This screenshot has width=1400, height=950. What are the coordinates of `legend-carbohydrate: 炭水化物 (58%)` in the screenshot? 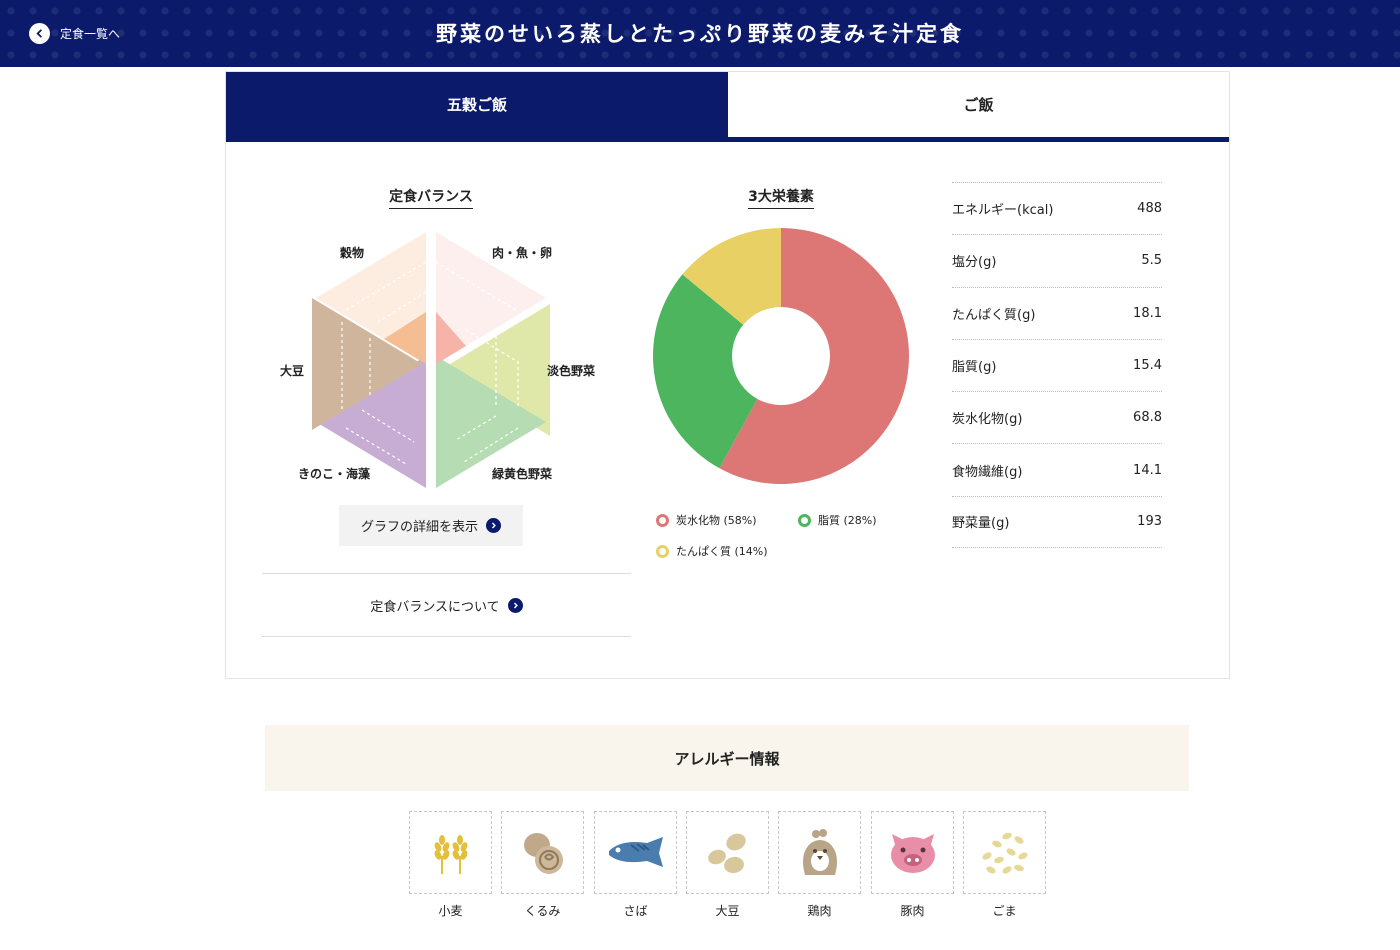 It's located at (706, 520).